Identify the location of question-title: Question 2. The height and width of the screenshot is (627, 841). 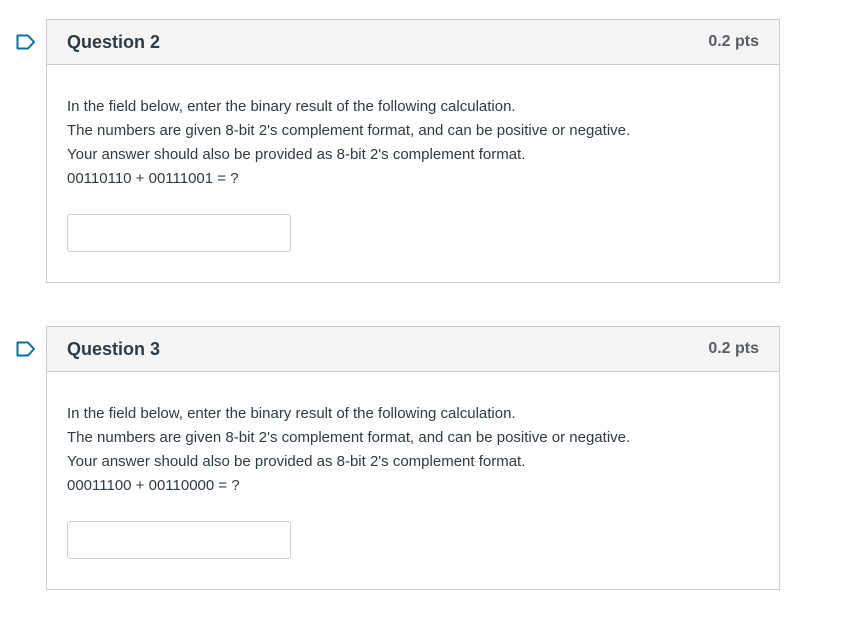
(114, 42).